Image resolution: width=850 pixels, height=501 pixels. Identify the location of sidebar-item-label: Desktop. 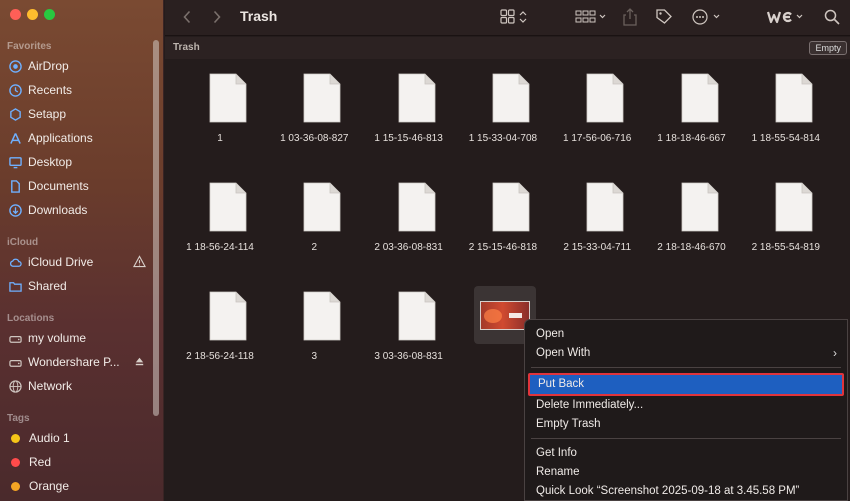
(50, 162).